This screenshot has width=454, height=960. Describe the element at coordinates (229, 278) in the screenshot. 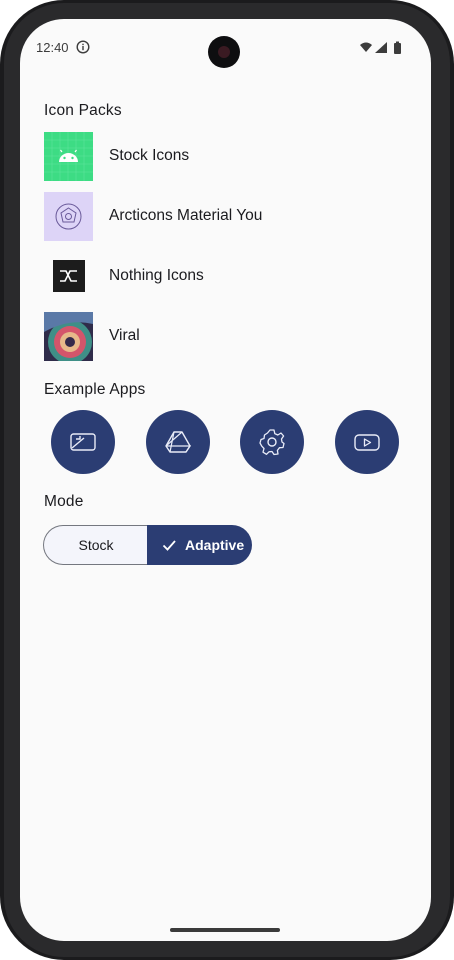

I see `icon-pack-item-nothing: Nothing Icons` at that location.